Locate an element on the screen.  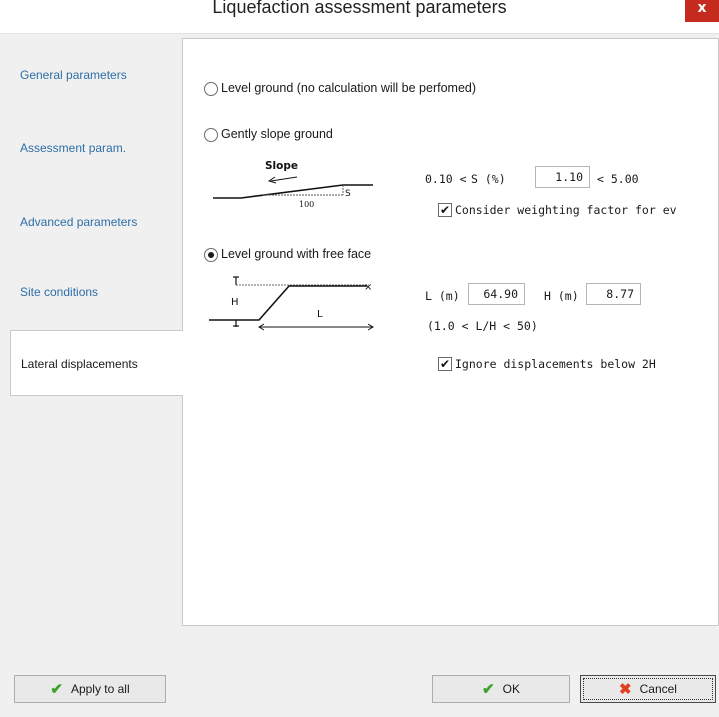
l-input: 64.90 is located at coordinates (496, 294).